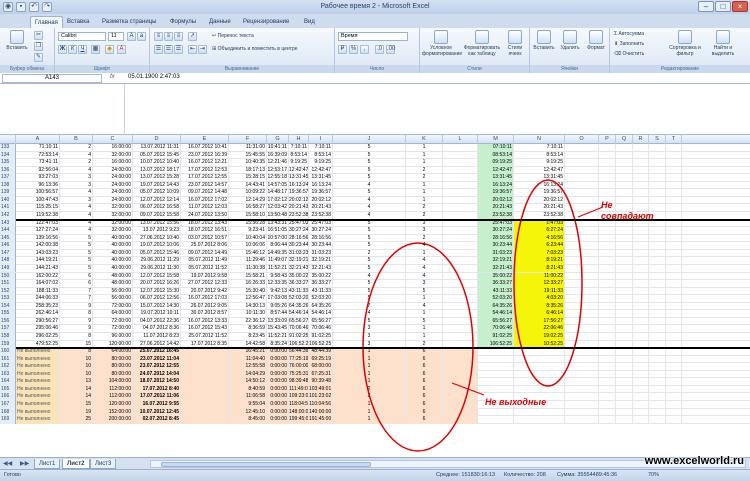  I want to click on cell-n: 20:02:12, so click(539, 200).